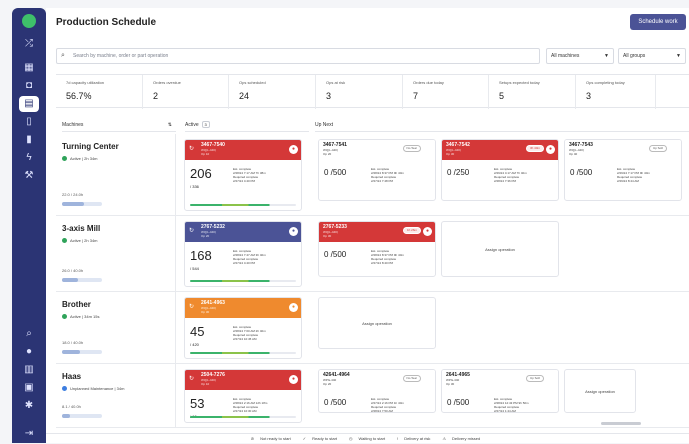 This screenshot has width=689, height=444. I want to click on total-qty: / 336, so click(194, 186).